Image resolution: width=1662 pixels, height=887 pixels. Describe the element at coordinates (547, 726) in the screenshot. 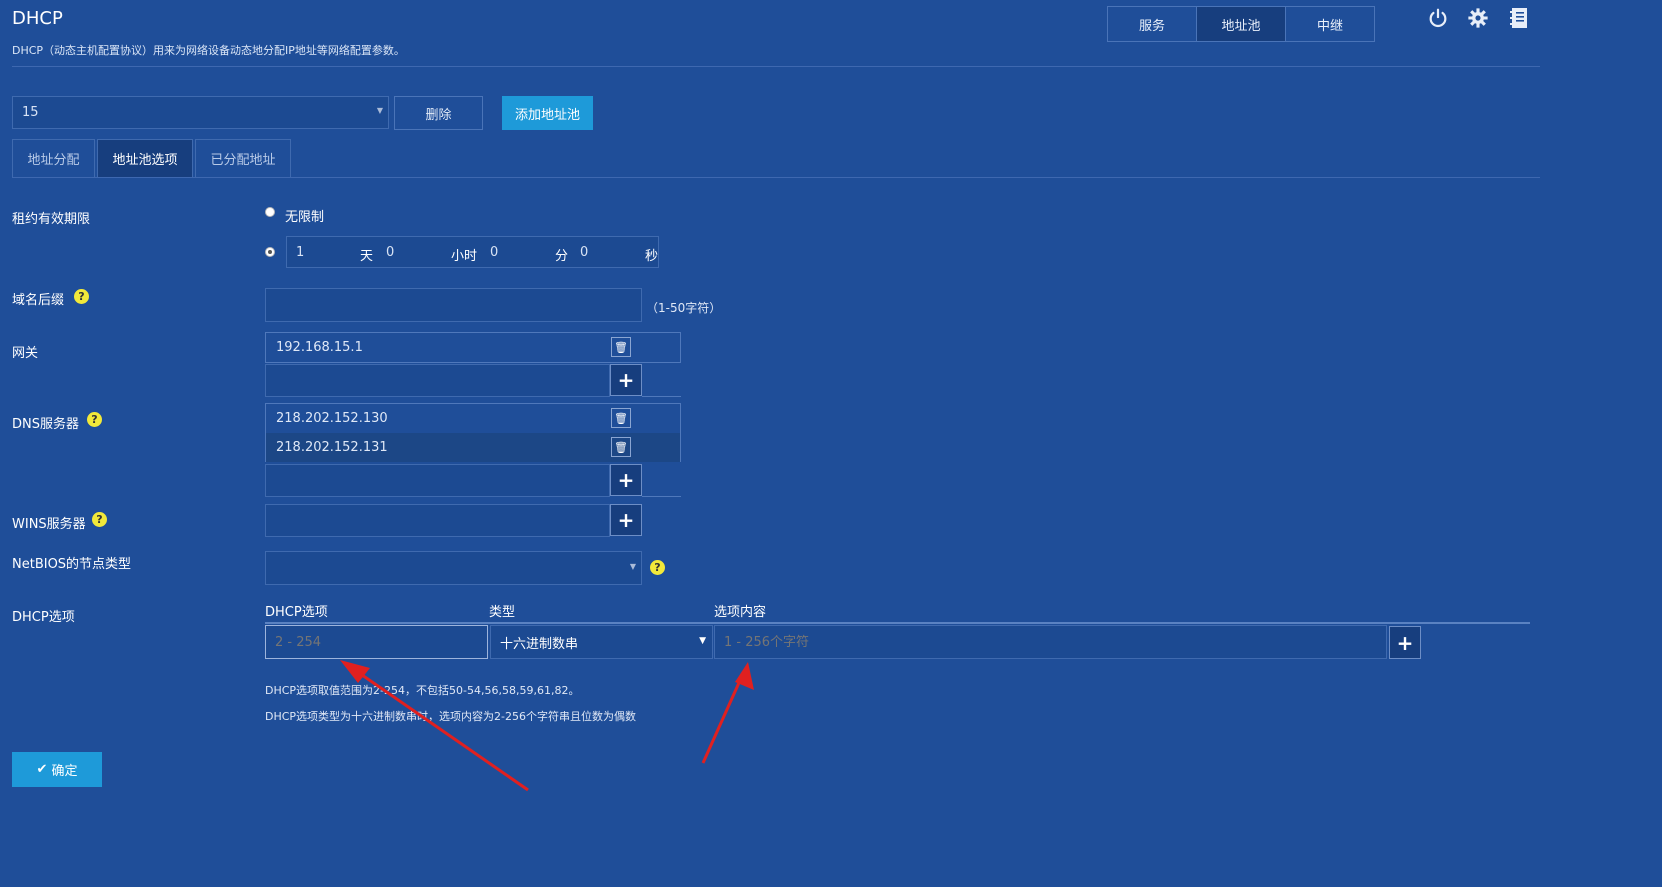

I see `annotation-arrows` at that location.